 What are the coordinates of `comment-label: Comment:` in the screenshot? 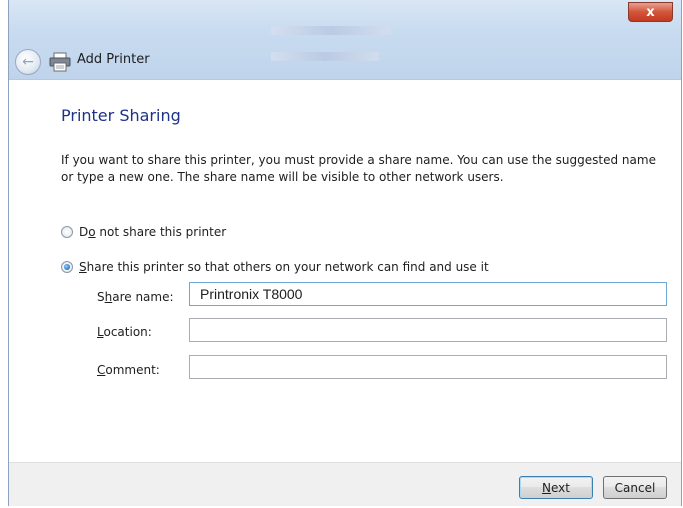 It's located at (128, 370).